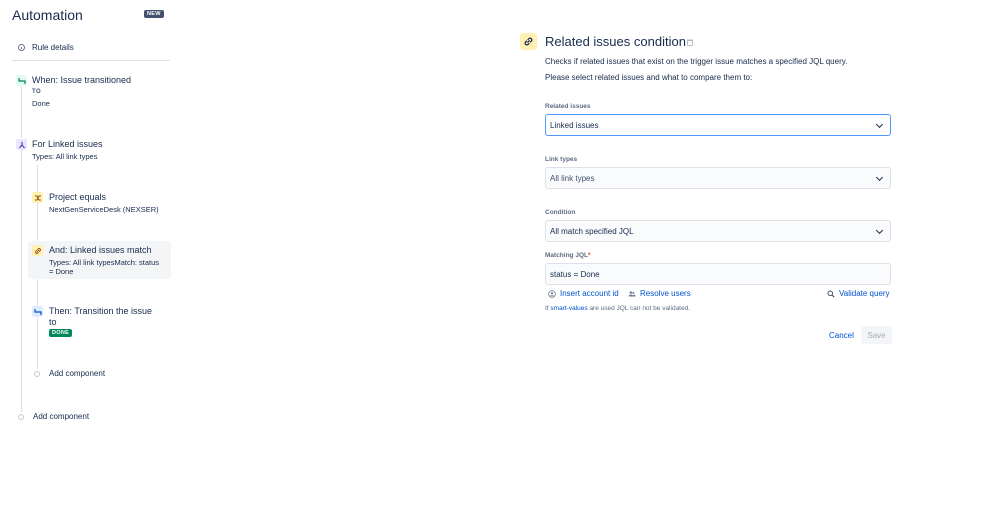 Image resolution: width=999 pixels, height=526 pixels. What do you see at coordinates (568, 308) in the screenshot?
I see `smart-values-link: smart-values` at bounding box center [568, 308].